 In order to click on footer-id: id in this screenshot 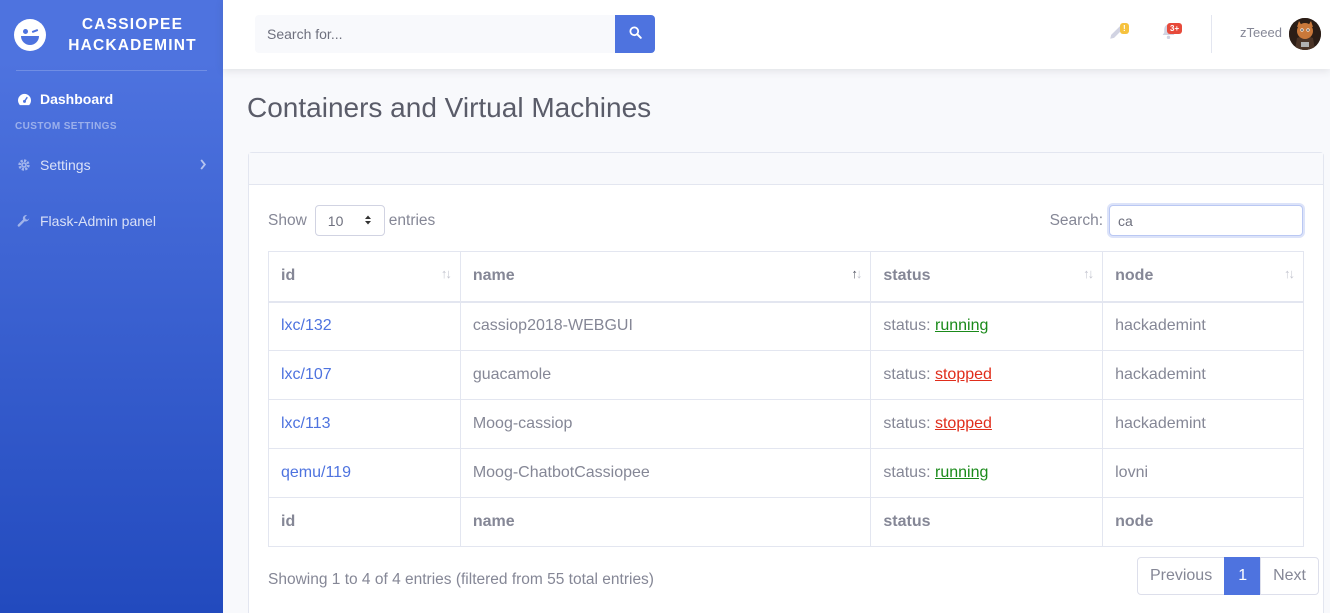, I will do `click(364, 522)`.